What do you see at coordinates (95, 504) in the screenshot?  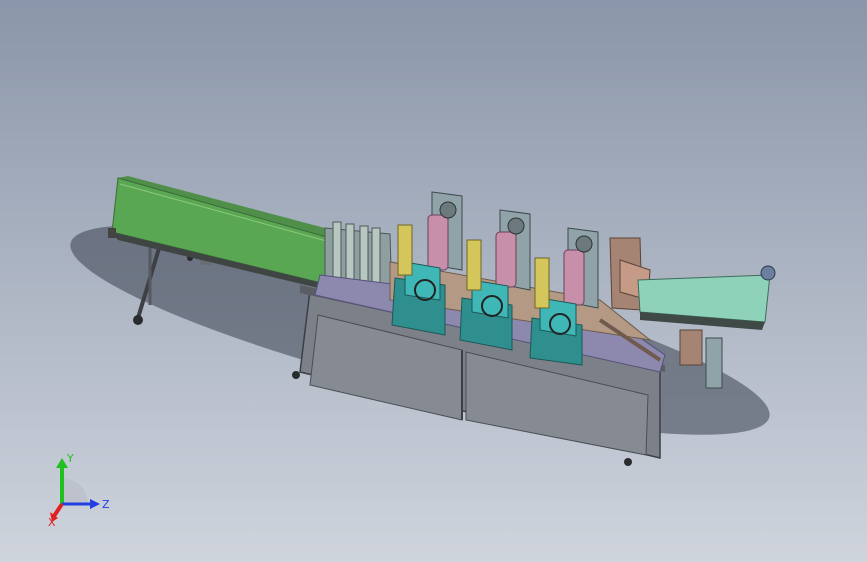 I see `z-axis-arrowhead` at bounding box center [95, 504].